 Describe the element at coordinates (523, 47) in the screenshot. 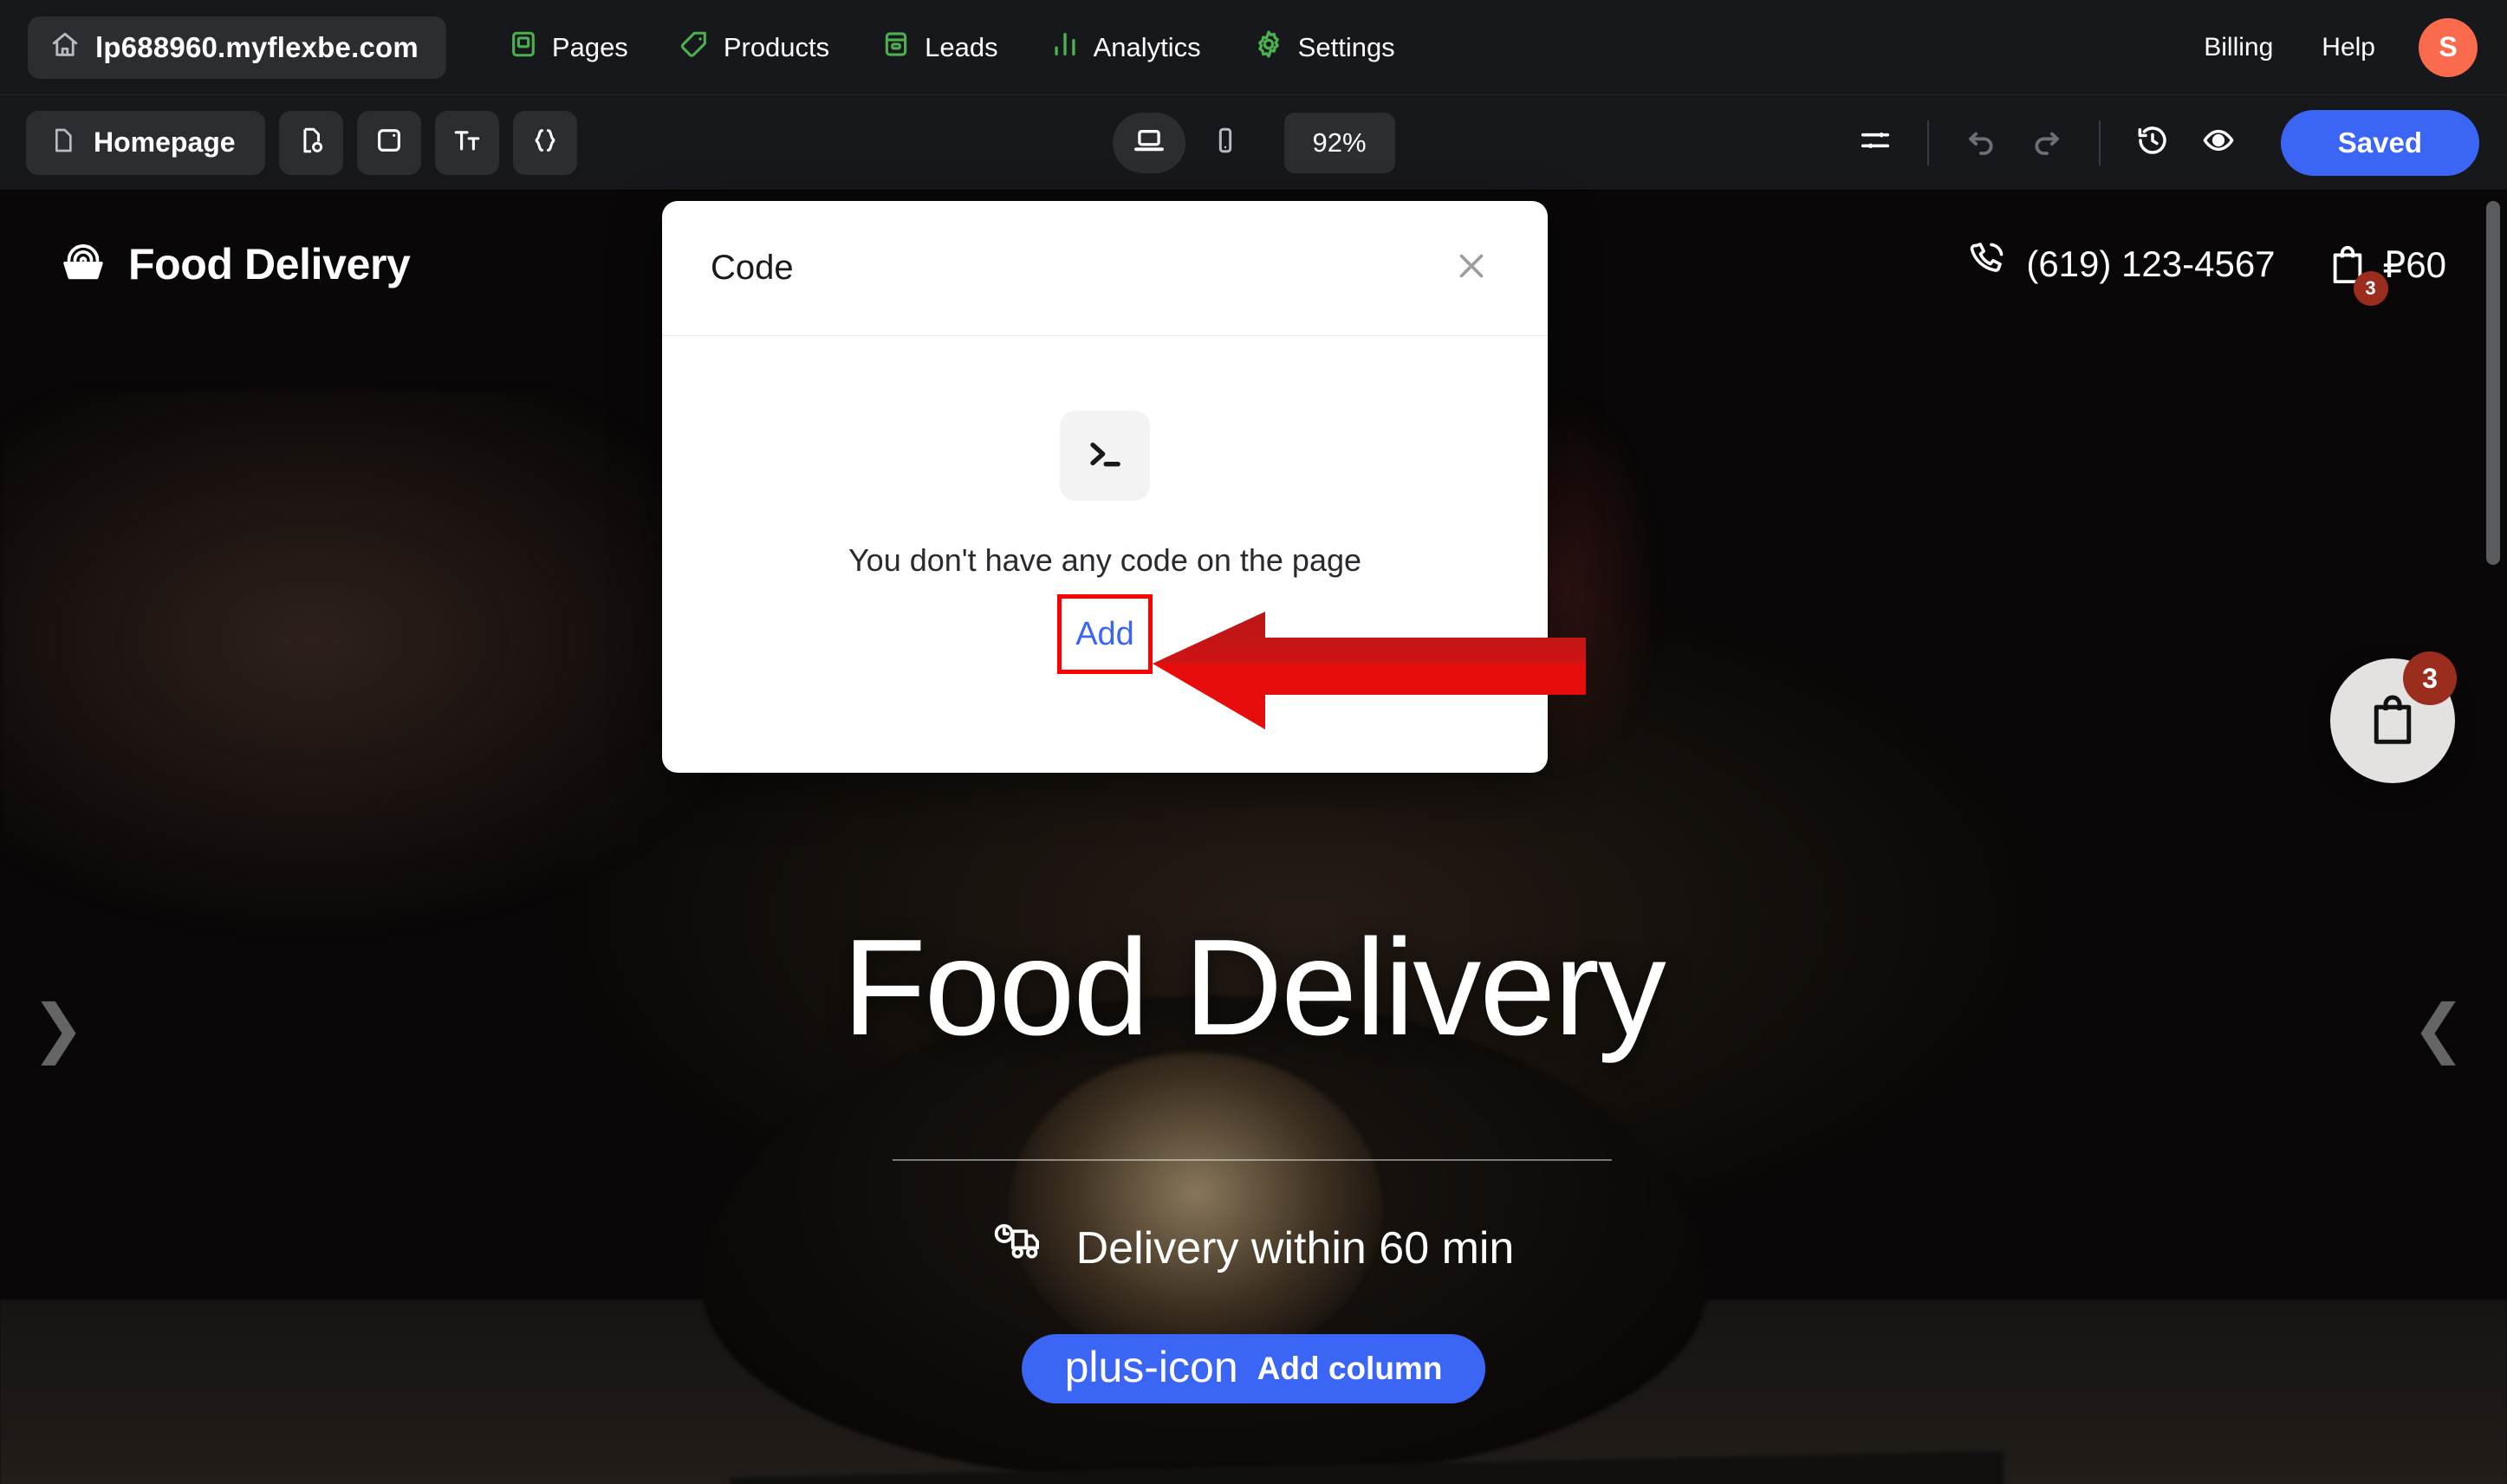

I see `pages-icon` at that location.